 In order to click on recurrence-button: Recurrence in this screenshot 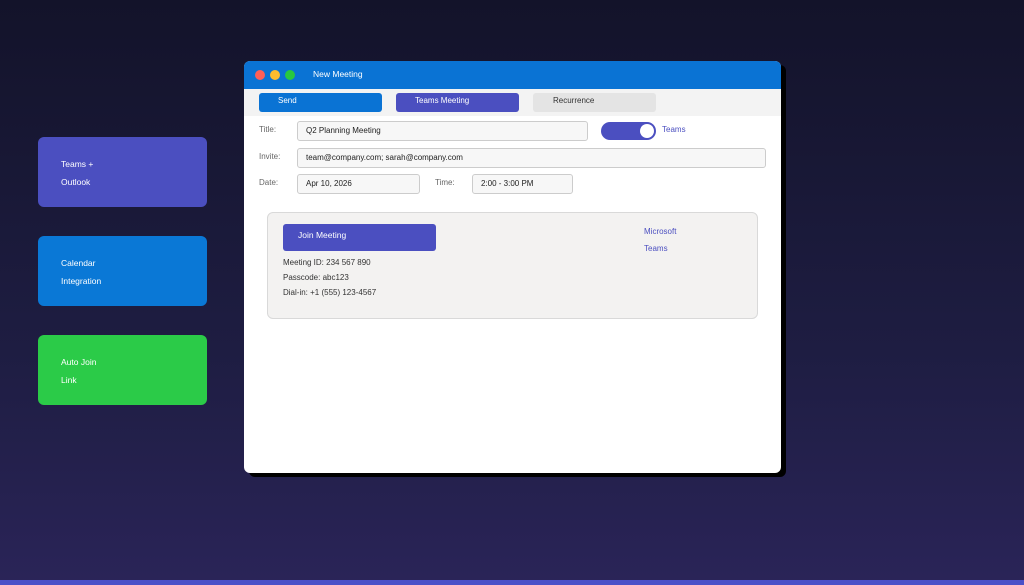, I will do `click(594, 102)`.